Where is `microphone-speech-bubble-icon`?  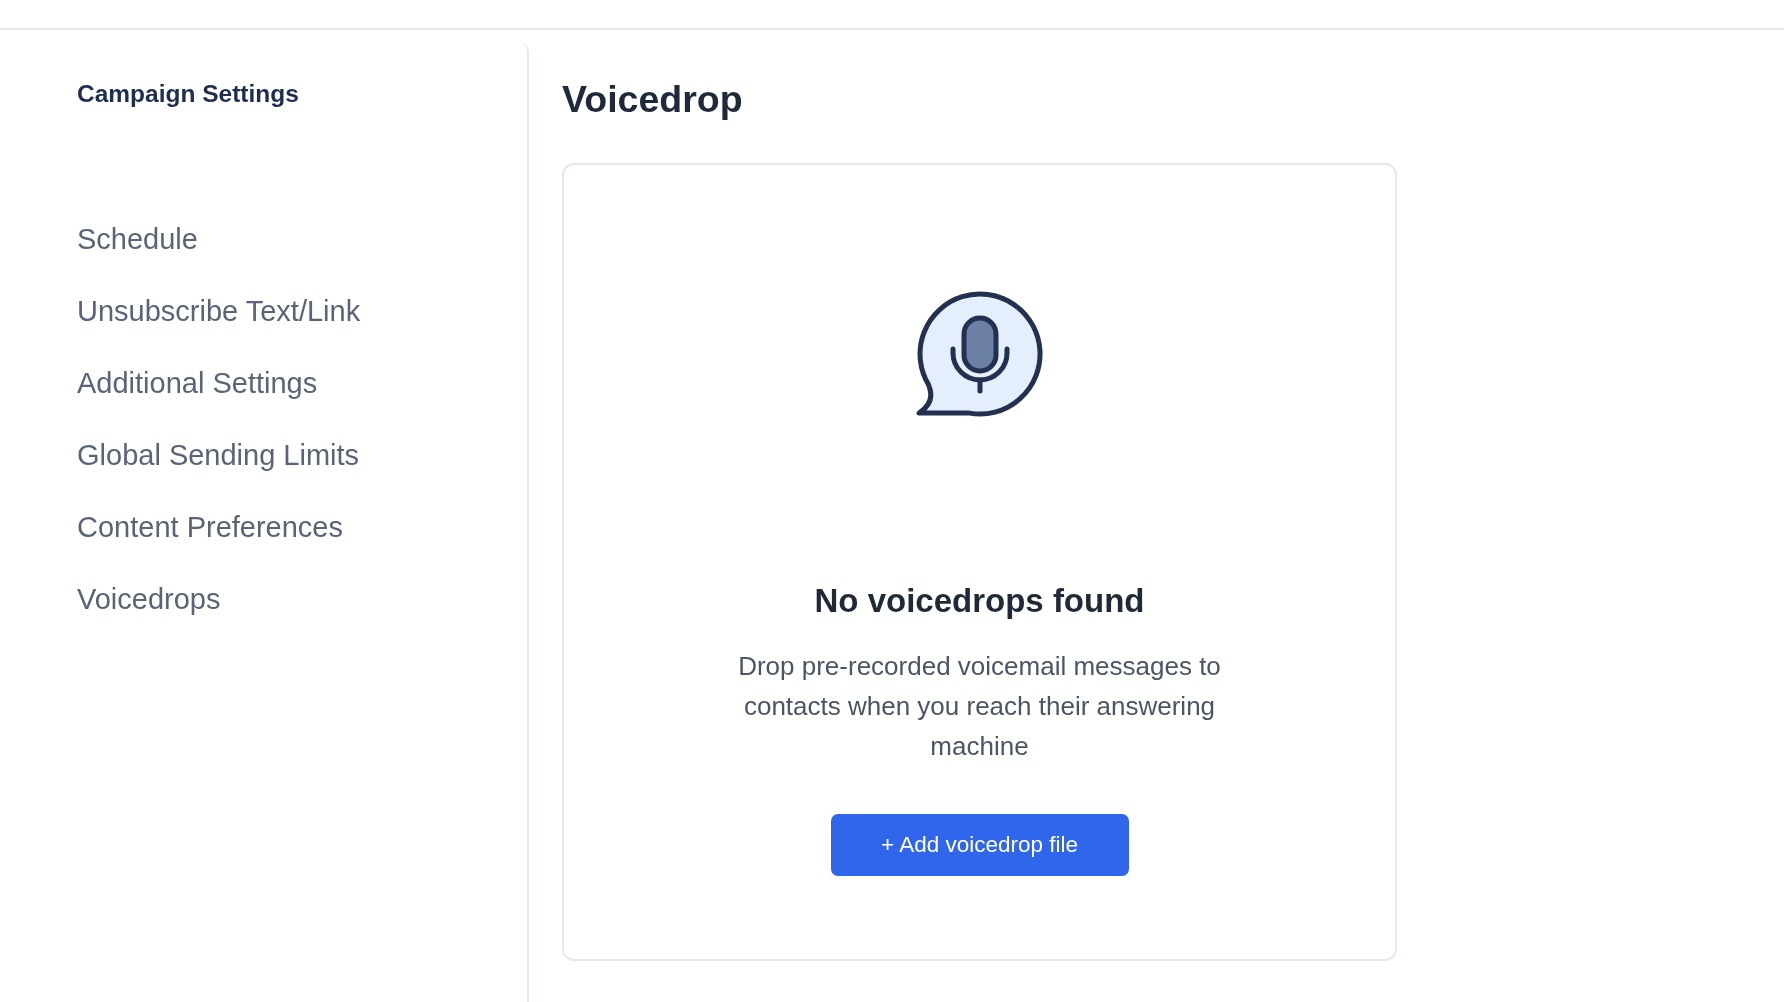 microphone-speech-bubble-icon is located at coordinates (979, 354).